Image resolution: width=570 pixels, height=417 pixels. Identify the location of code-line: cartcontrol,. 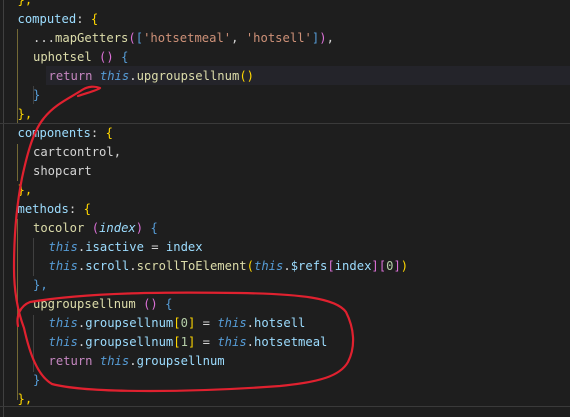
(285, 152).